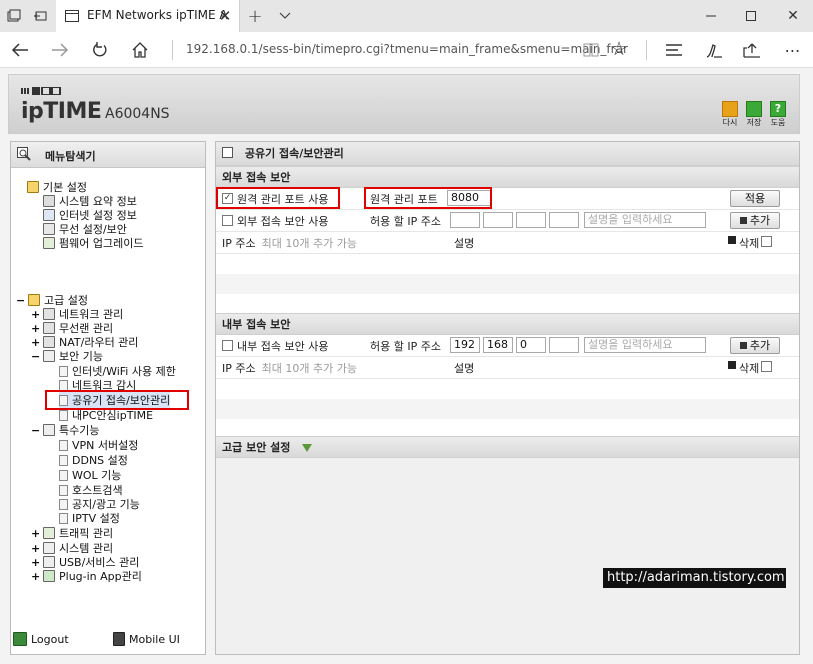 Image resolution: width=813 pixels, height=664 pixels. Describe the element at coordinates (464, 368) in the screenshot. I see `internal-desc-header: 설명` at that location.